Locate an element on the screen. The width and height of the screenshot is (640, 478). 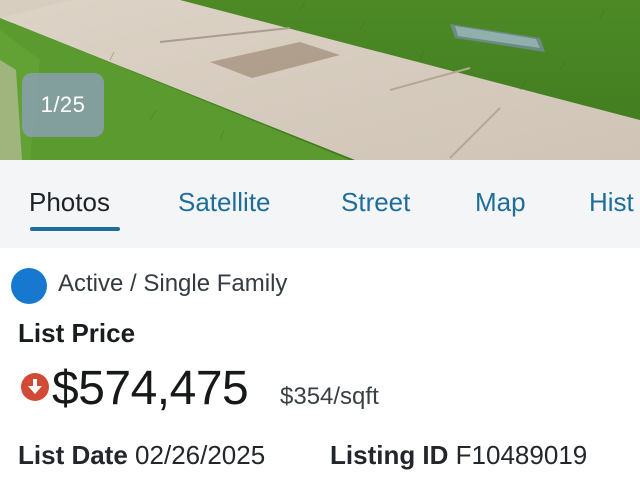
listing-id-label: Listing ID is located at coordinates (389, 455).